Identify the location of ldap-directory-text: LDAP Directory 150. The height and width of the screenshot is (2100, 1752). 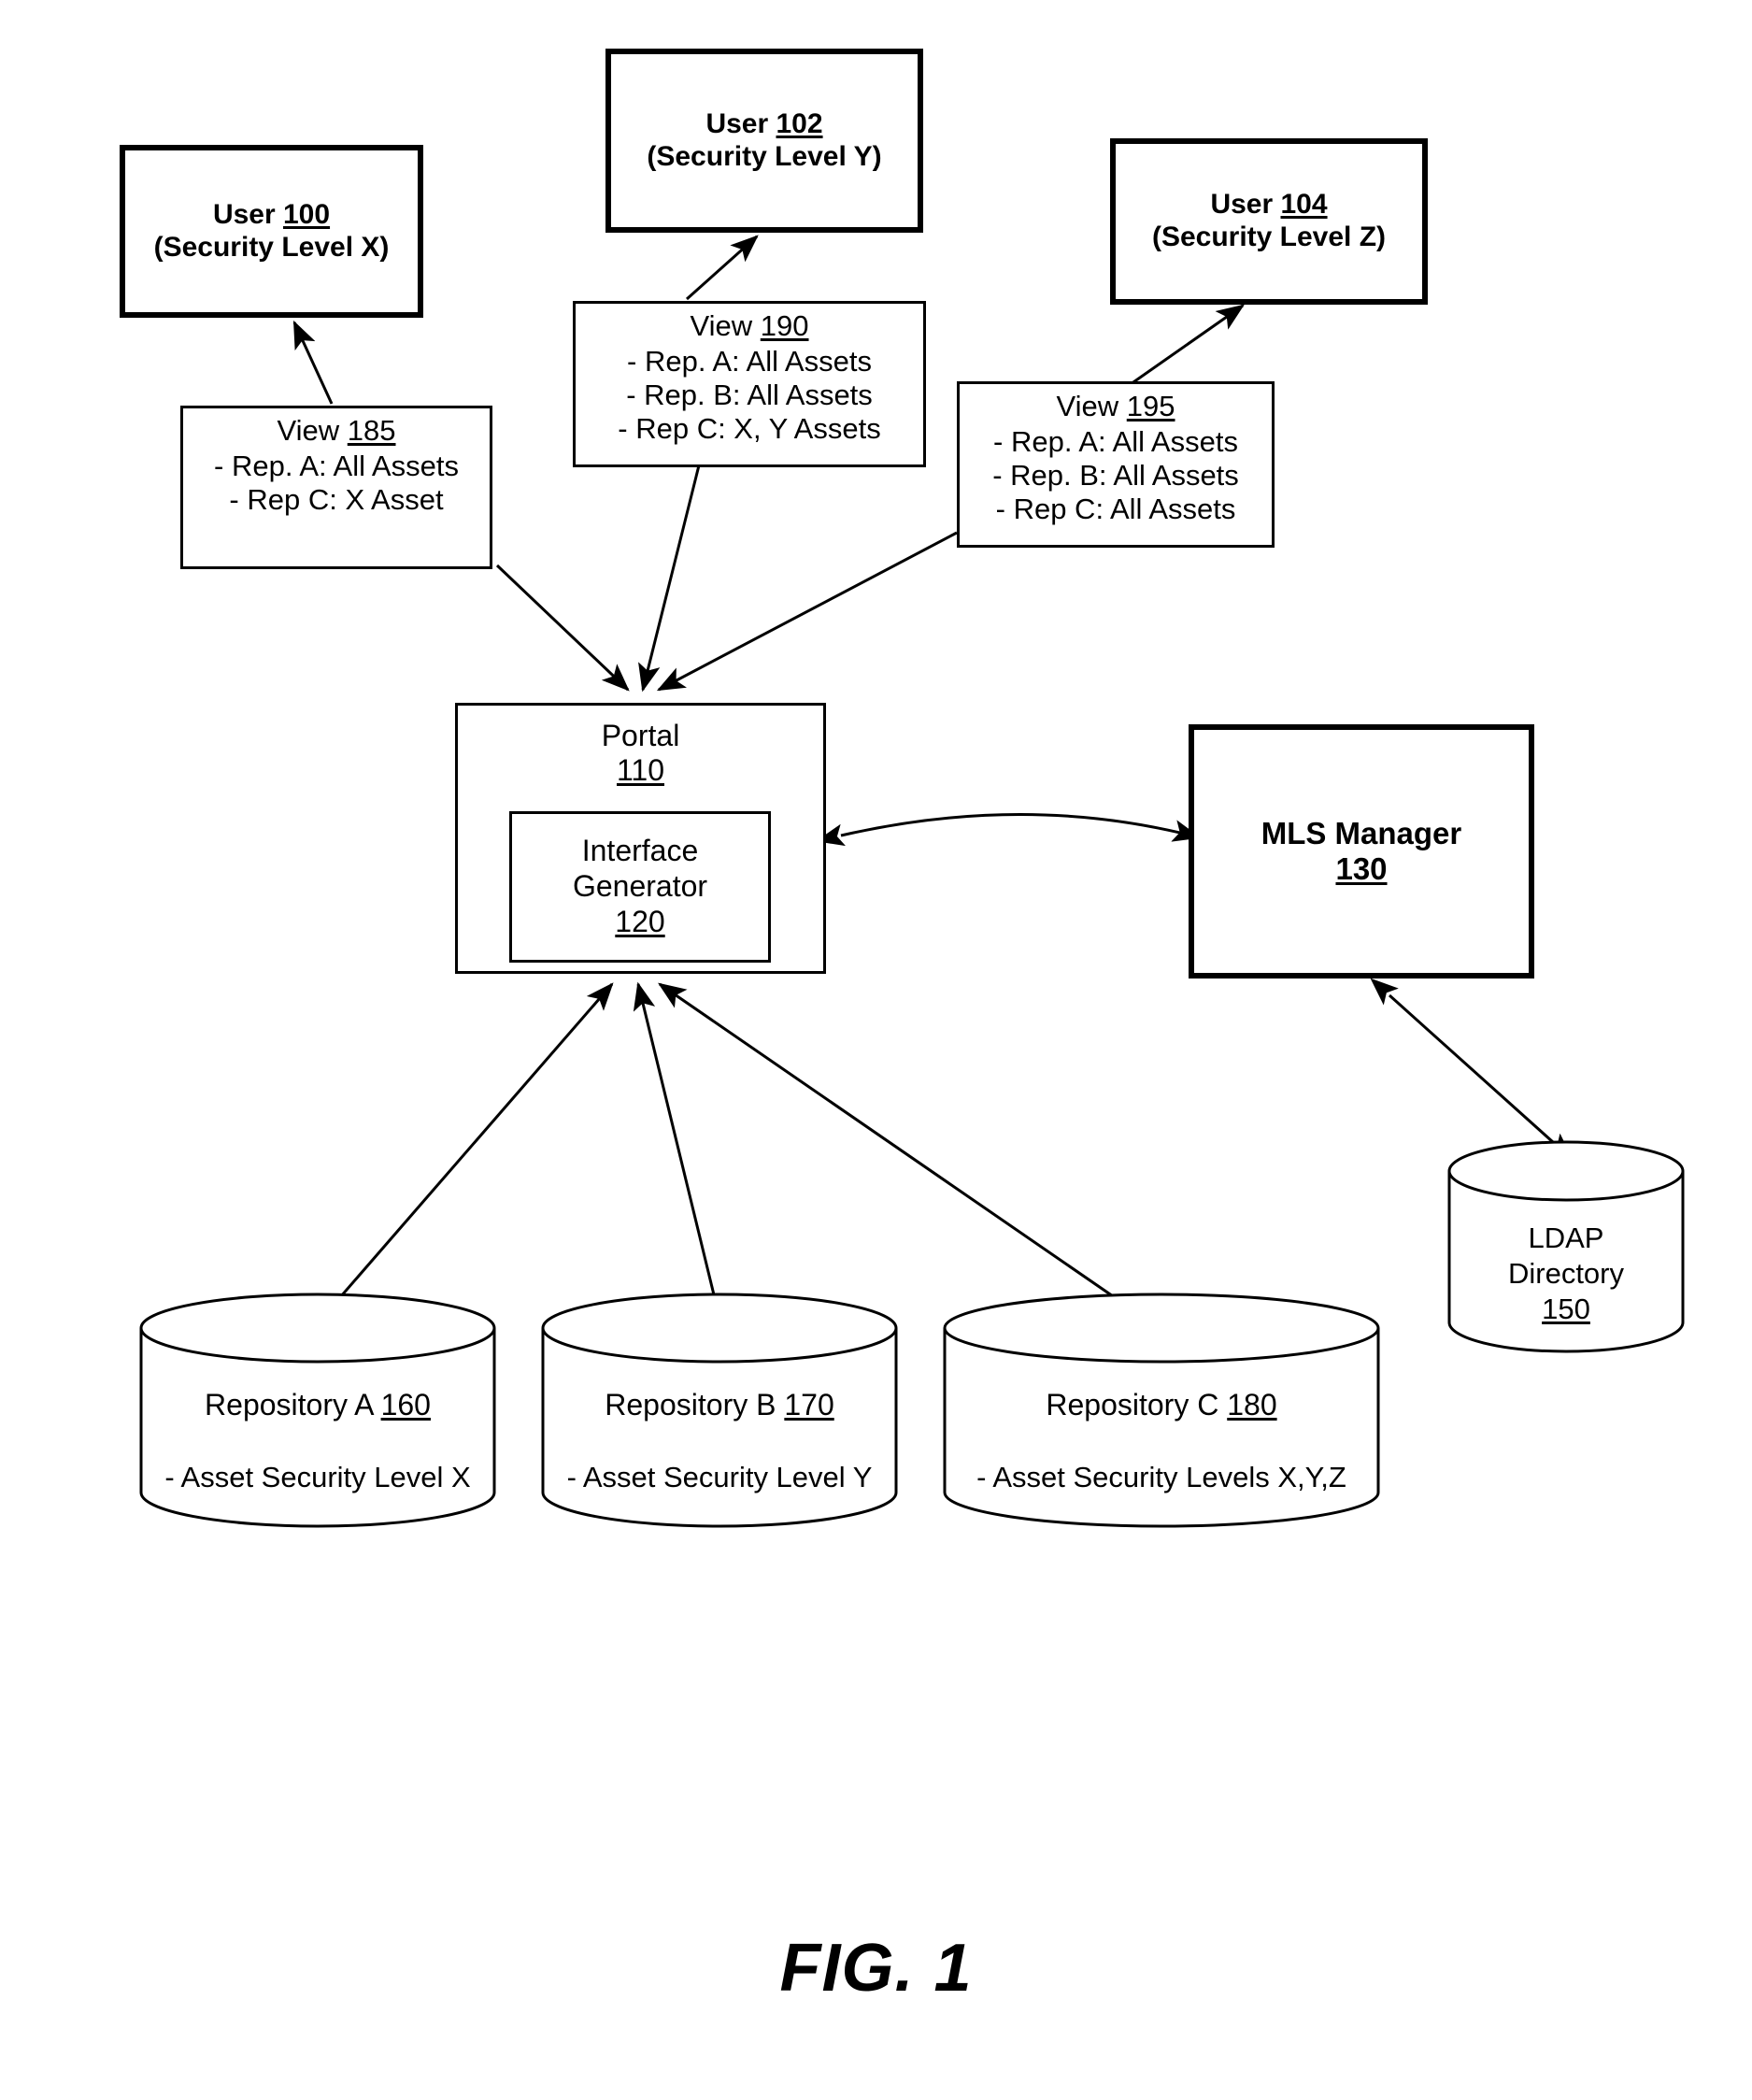
(1566, 1273).